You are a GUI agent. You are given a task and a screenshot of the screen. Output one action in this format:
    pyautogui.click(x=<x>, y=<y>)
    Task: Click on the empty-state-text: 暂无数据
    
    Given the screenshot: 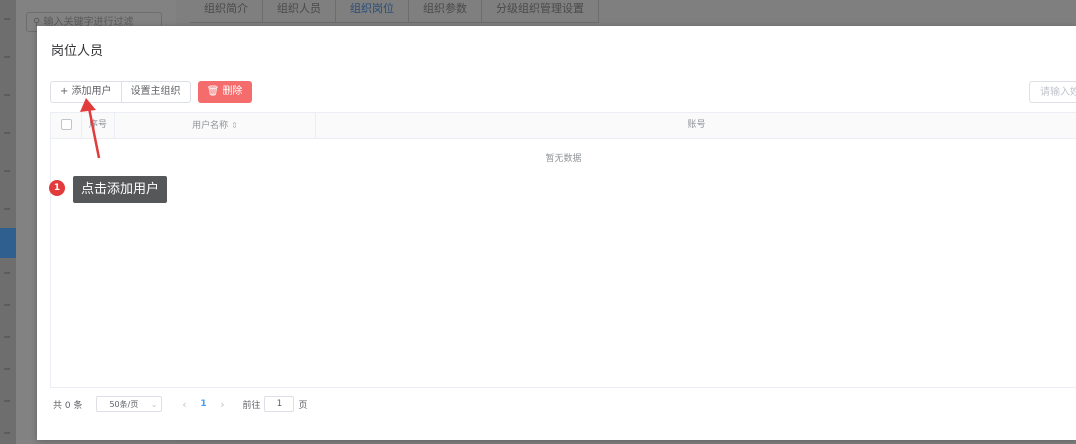 What is the action you would take?
    pyautogui.click(x=563, y=159)
    